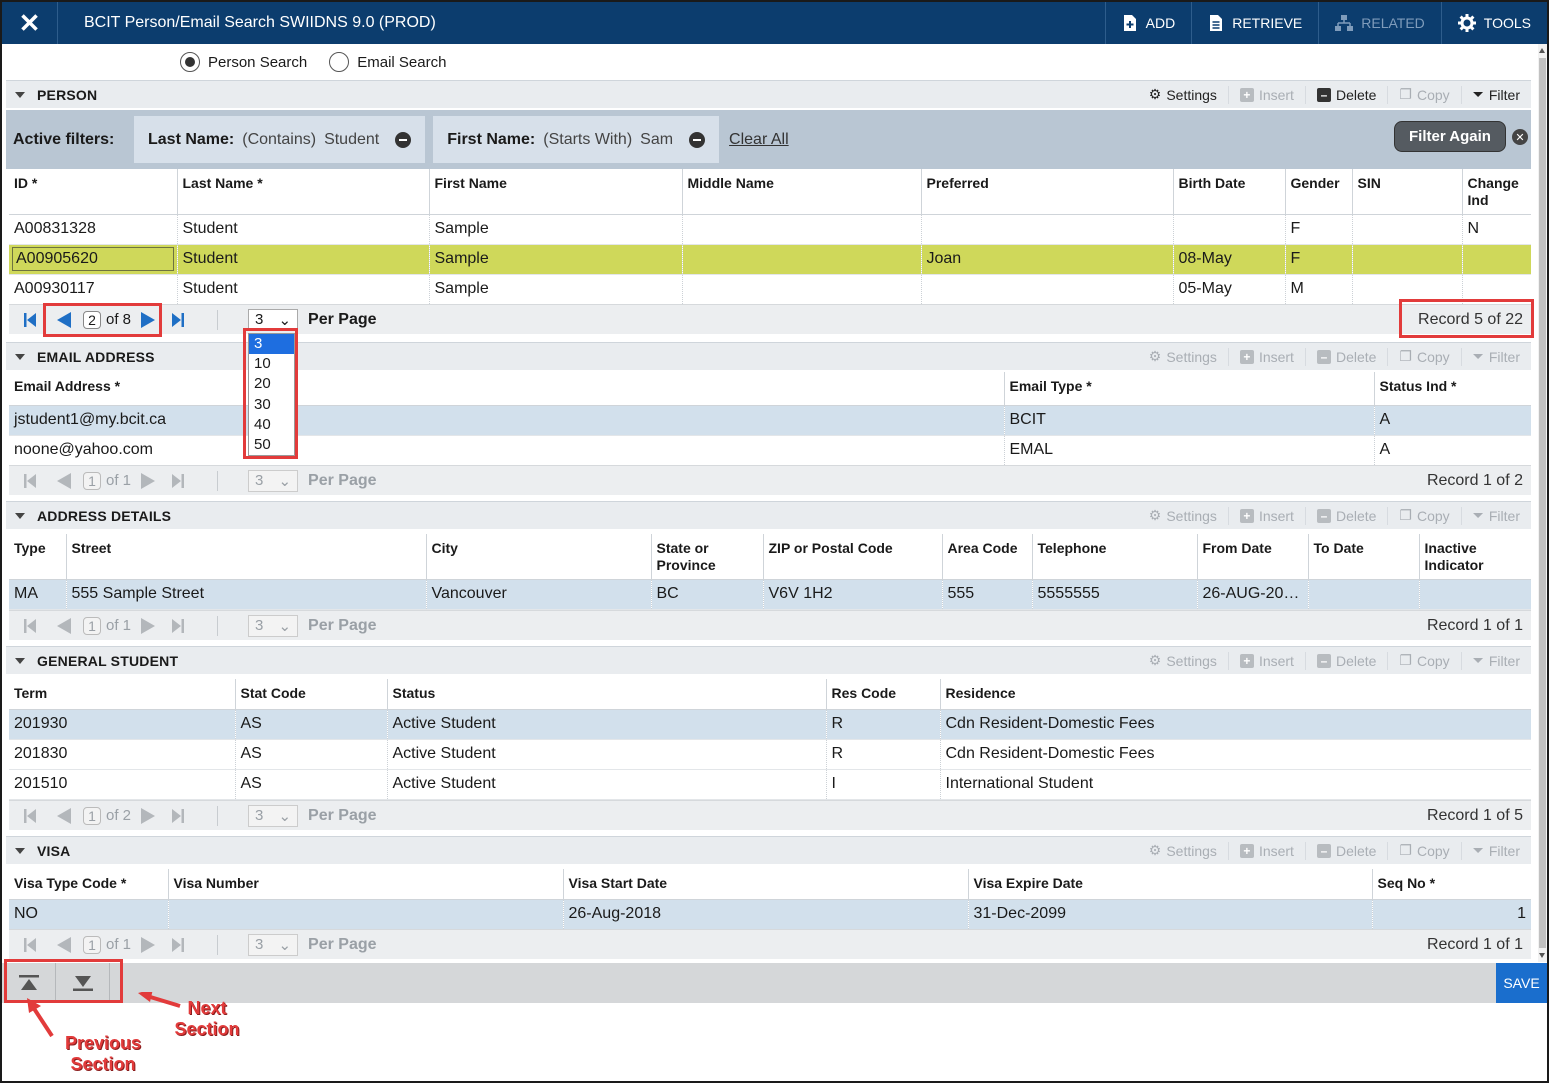  I want to click on column-header: Change Ind, so click(1496, 192).